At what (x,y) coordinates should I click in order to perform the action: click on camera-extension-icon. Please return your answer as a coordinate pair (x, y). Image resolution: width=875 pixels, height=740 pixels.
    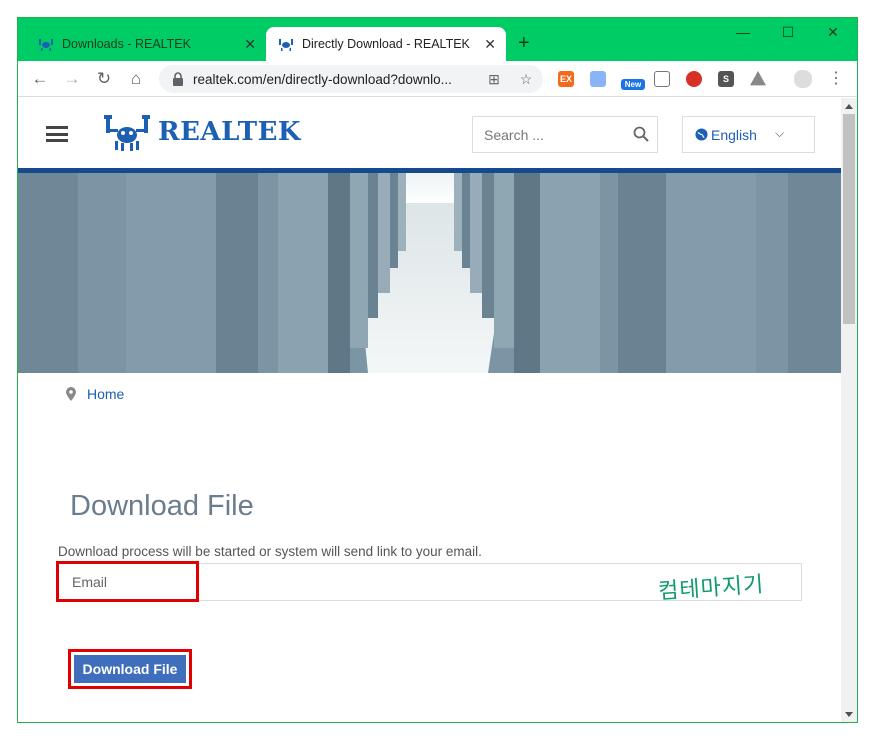
    Looking at the image, I should click on (598, 79).